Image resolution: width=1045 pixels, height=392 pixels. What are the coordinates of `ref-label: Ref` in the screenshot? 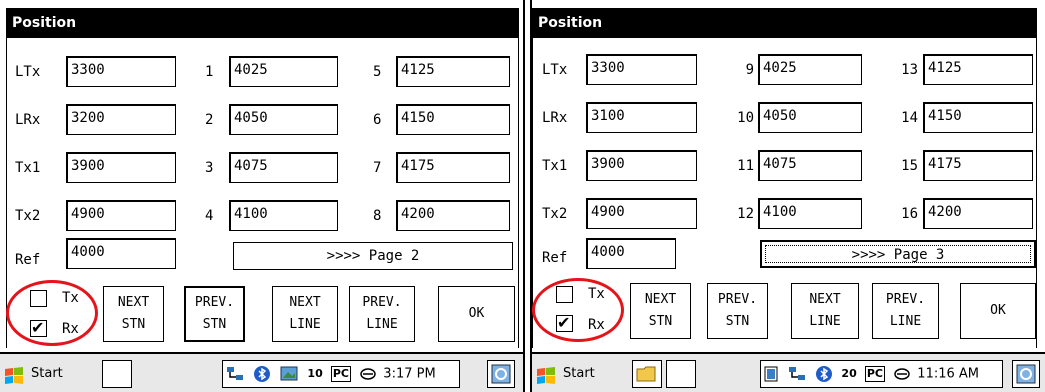 It's located at (28, 260).